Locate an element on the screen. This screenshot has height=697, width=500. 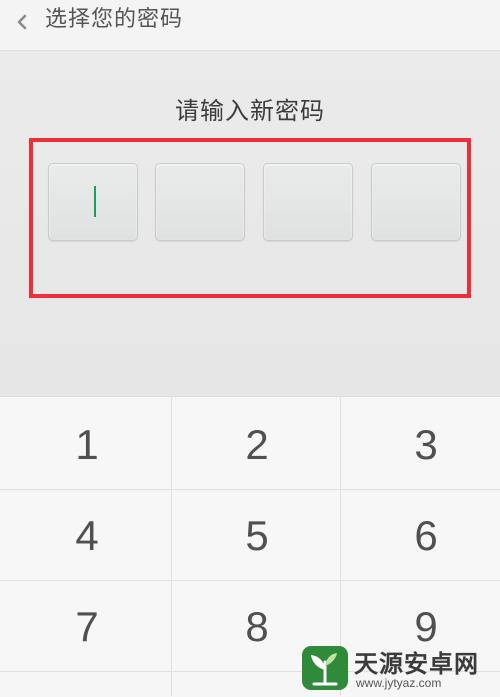
plant-logo-icon is located at coordinates (325, 668).